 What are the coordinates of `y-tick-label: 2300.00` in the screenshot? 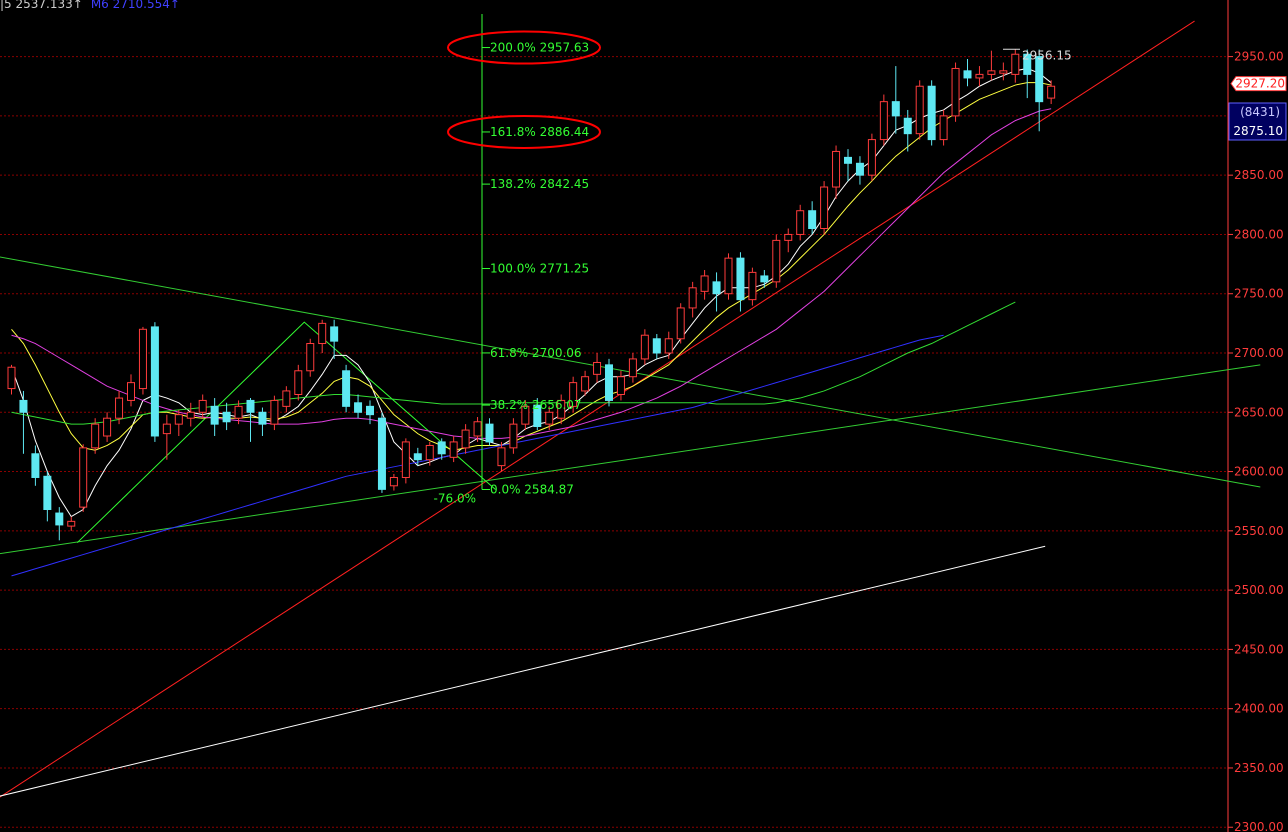 It's located at (1259, 826).